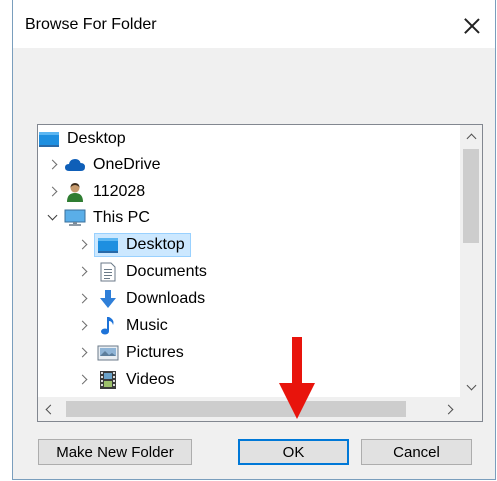  I want to click on tree-item-desktop: Desktop, so click(132, 245).